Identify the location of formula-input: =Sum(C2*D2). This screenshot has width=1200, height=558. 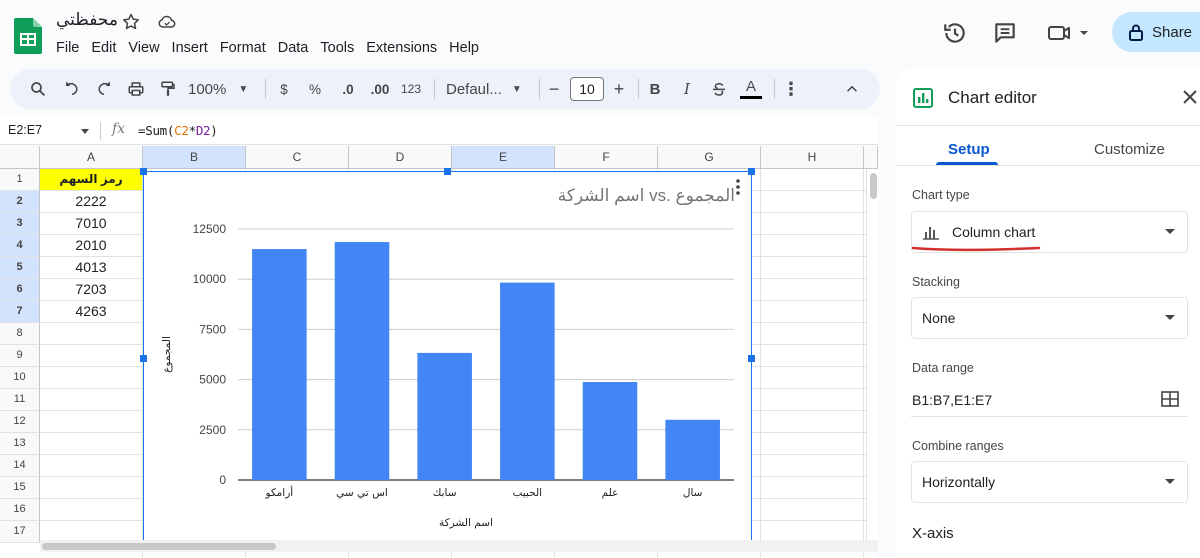
(178, 130).